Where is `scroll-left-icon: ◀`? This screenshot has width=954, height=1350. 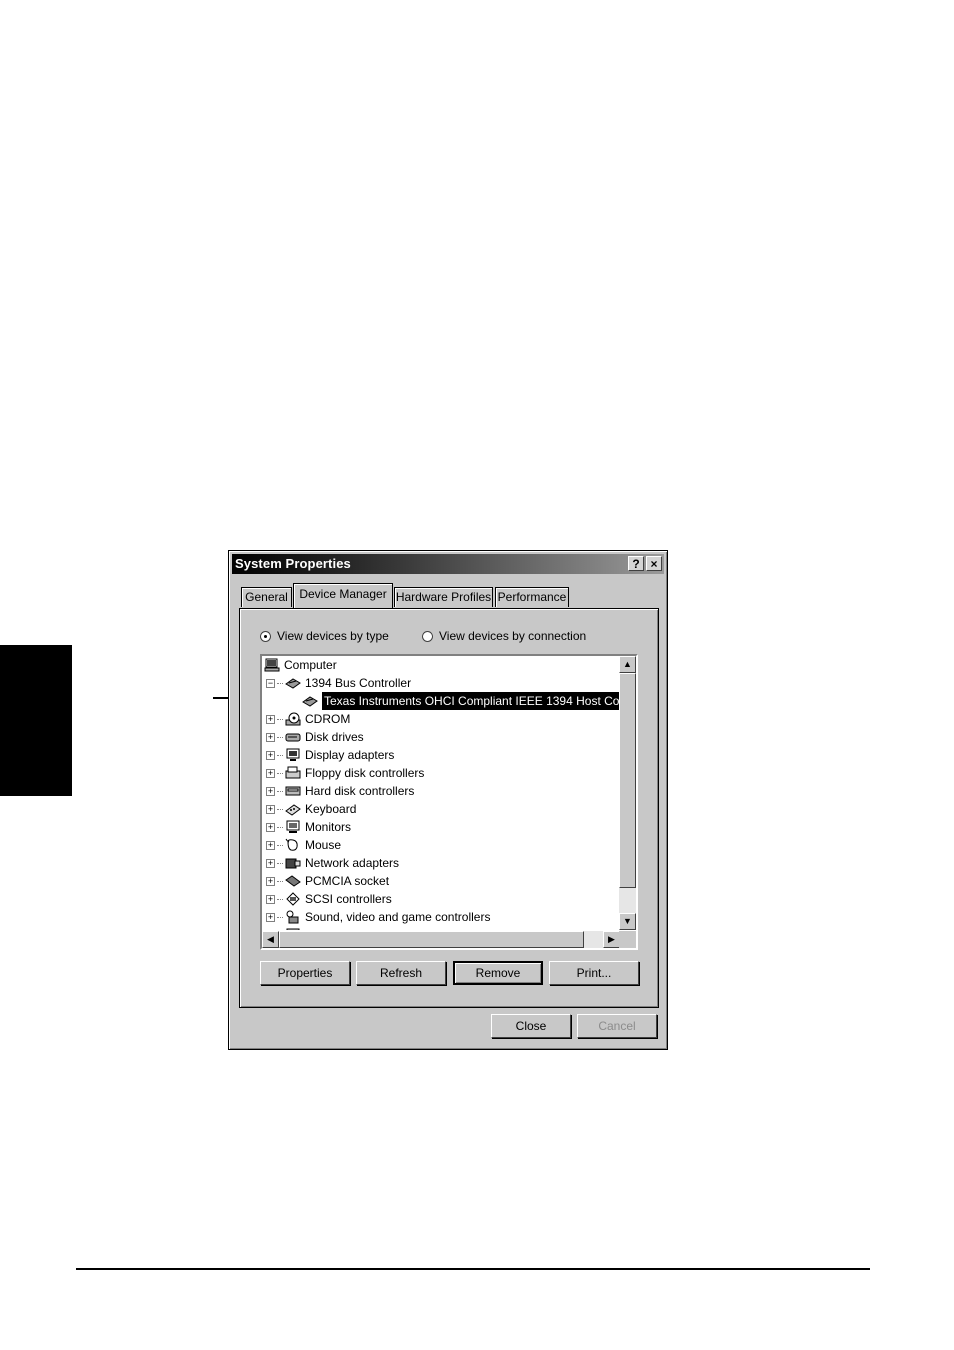 scroll-left-icon: ◀ is located at coordinates (270, 939).